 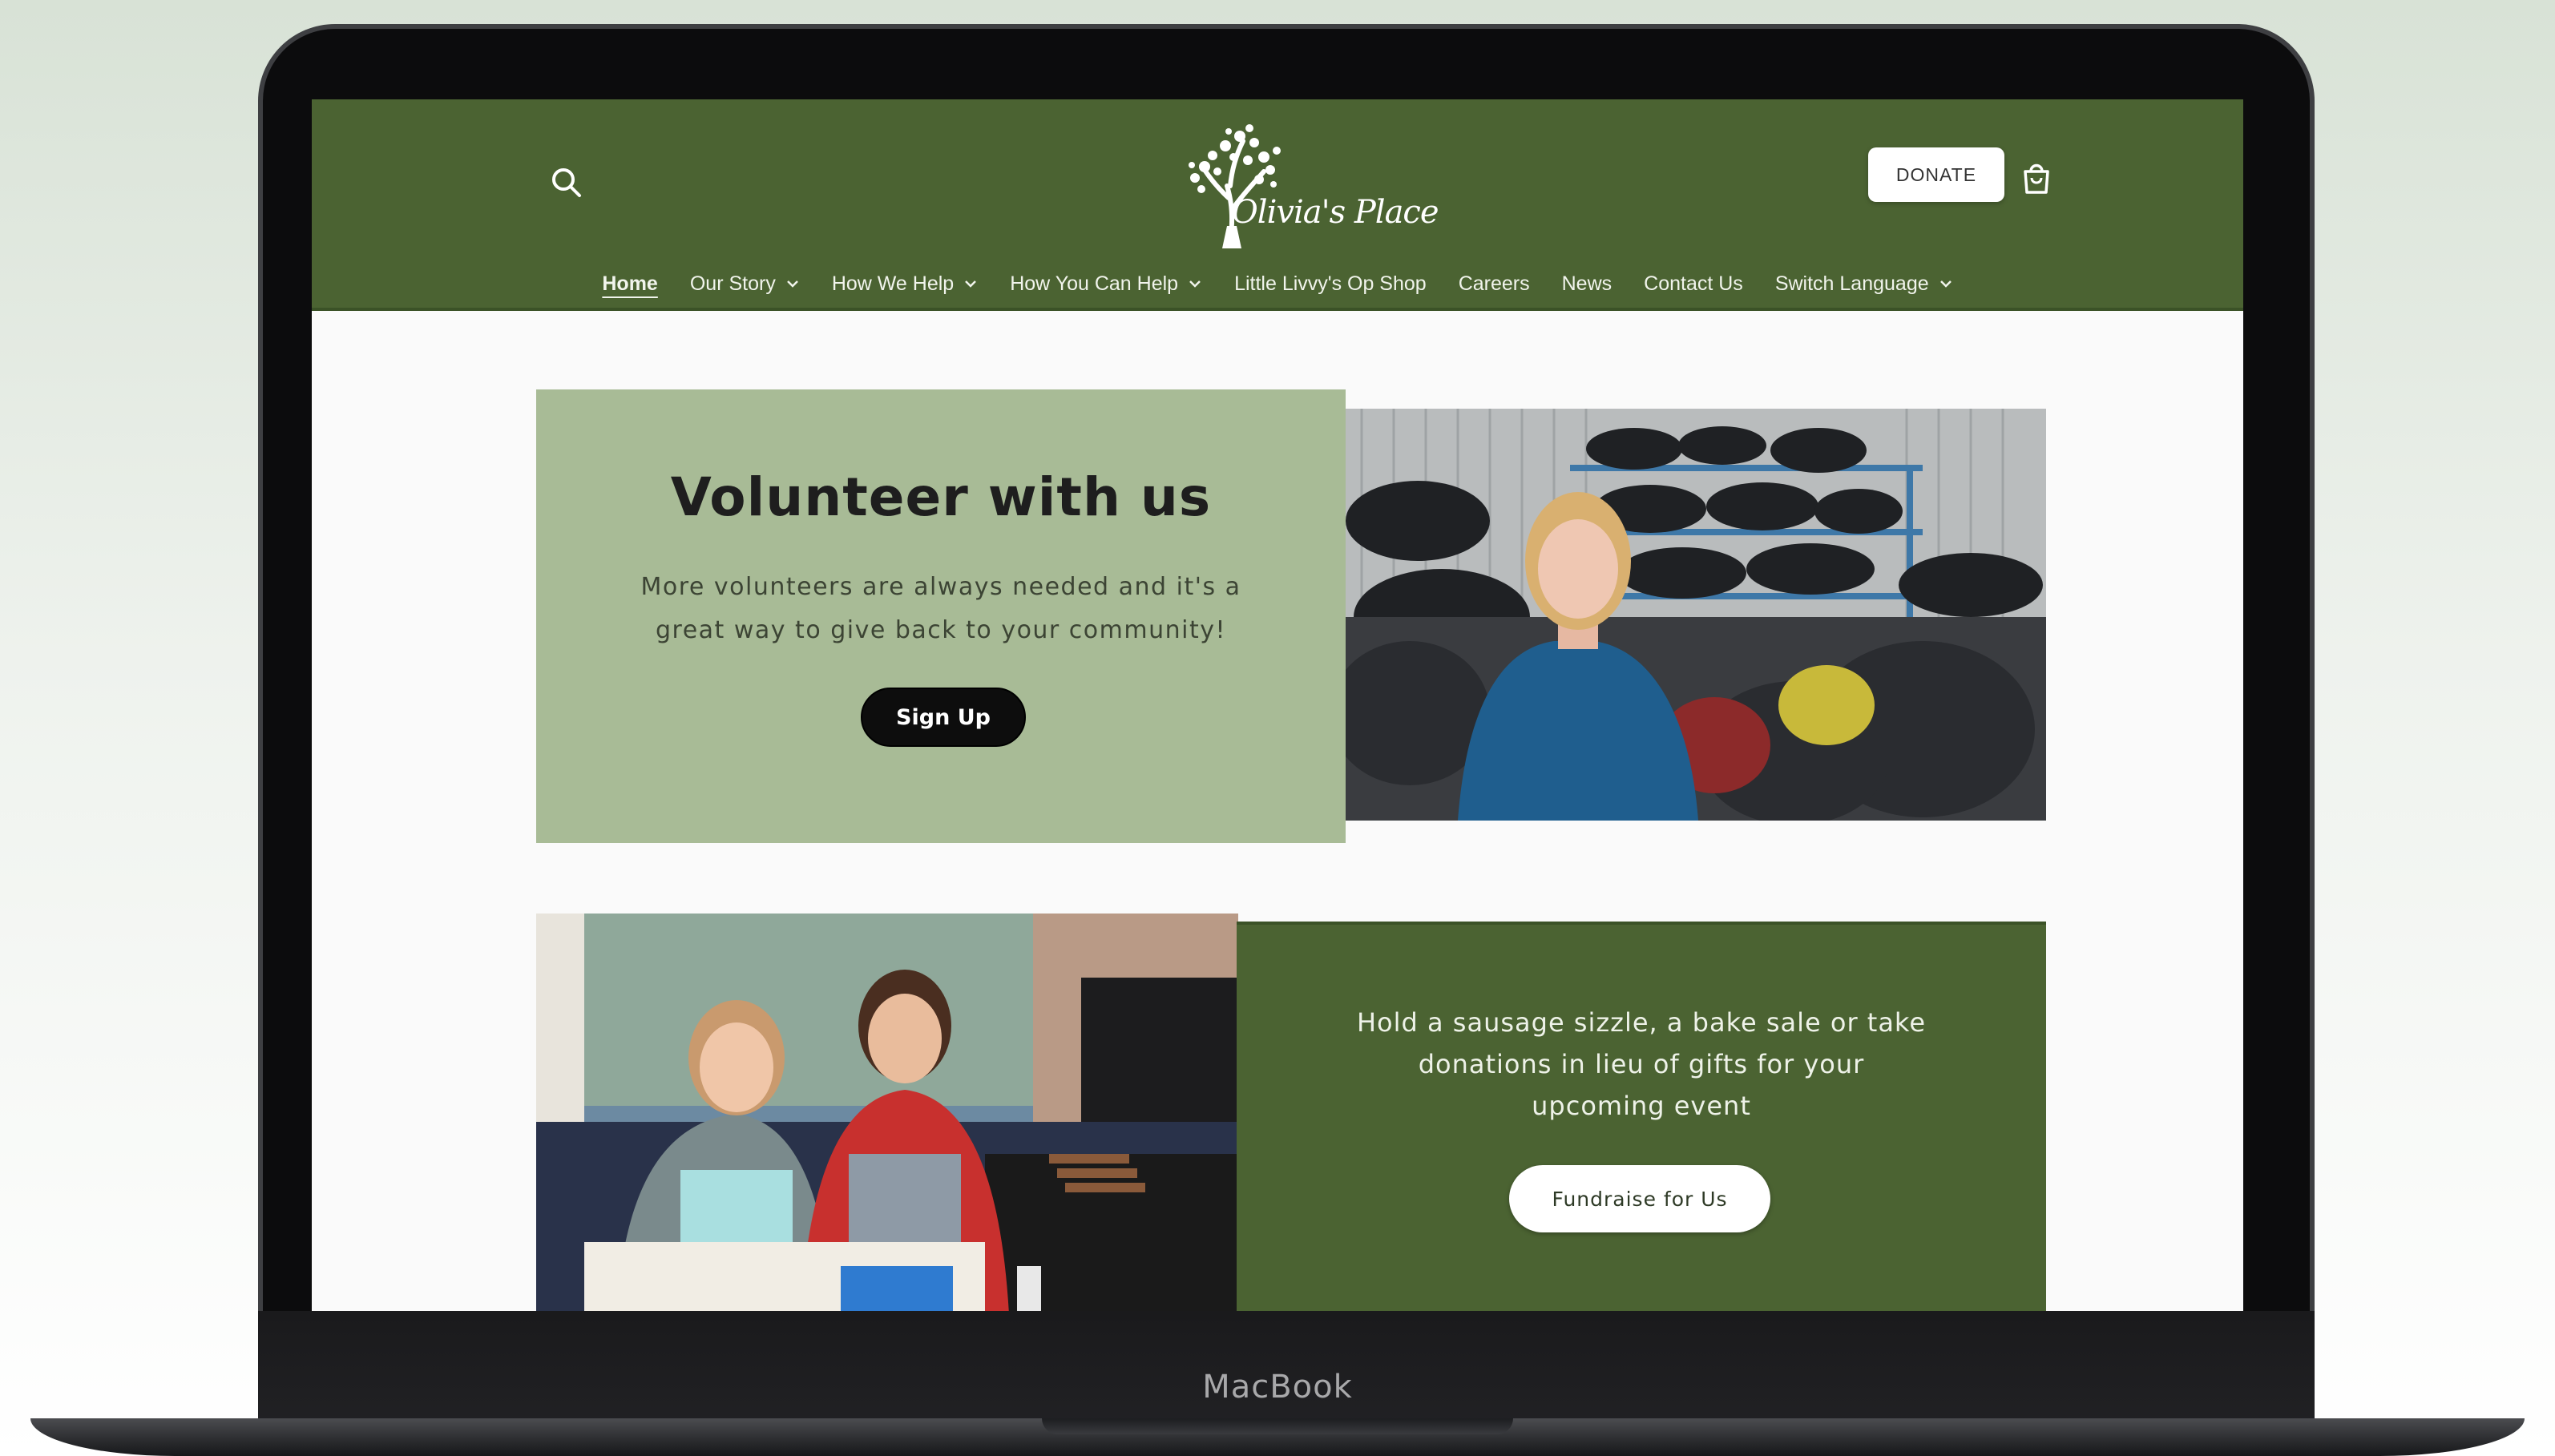 What do you see at coordinates (1640, 1198) in the screenshot?
I see `fundraise-button: Fundraise for Us` at bounding box center [1640, 1198].